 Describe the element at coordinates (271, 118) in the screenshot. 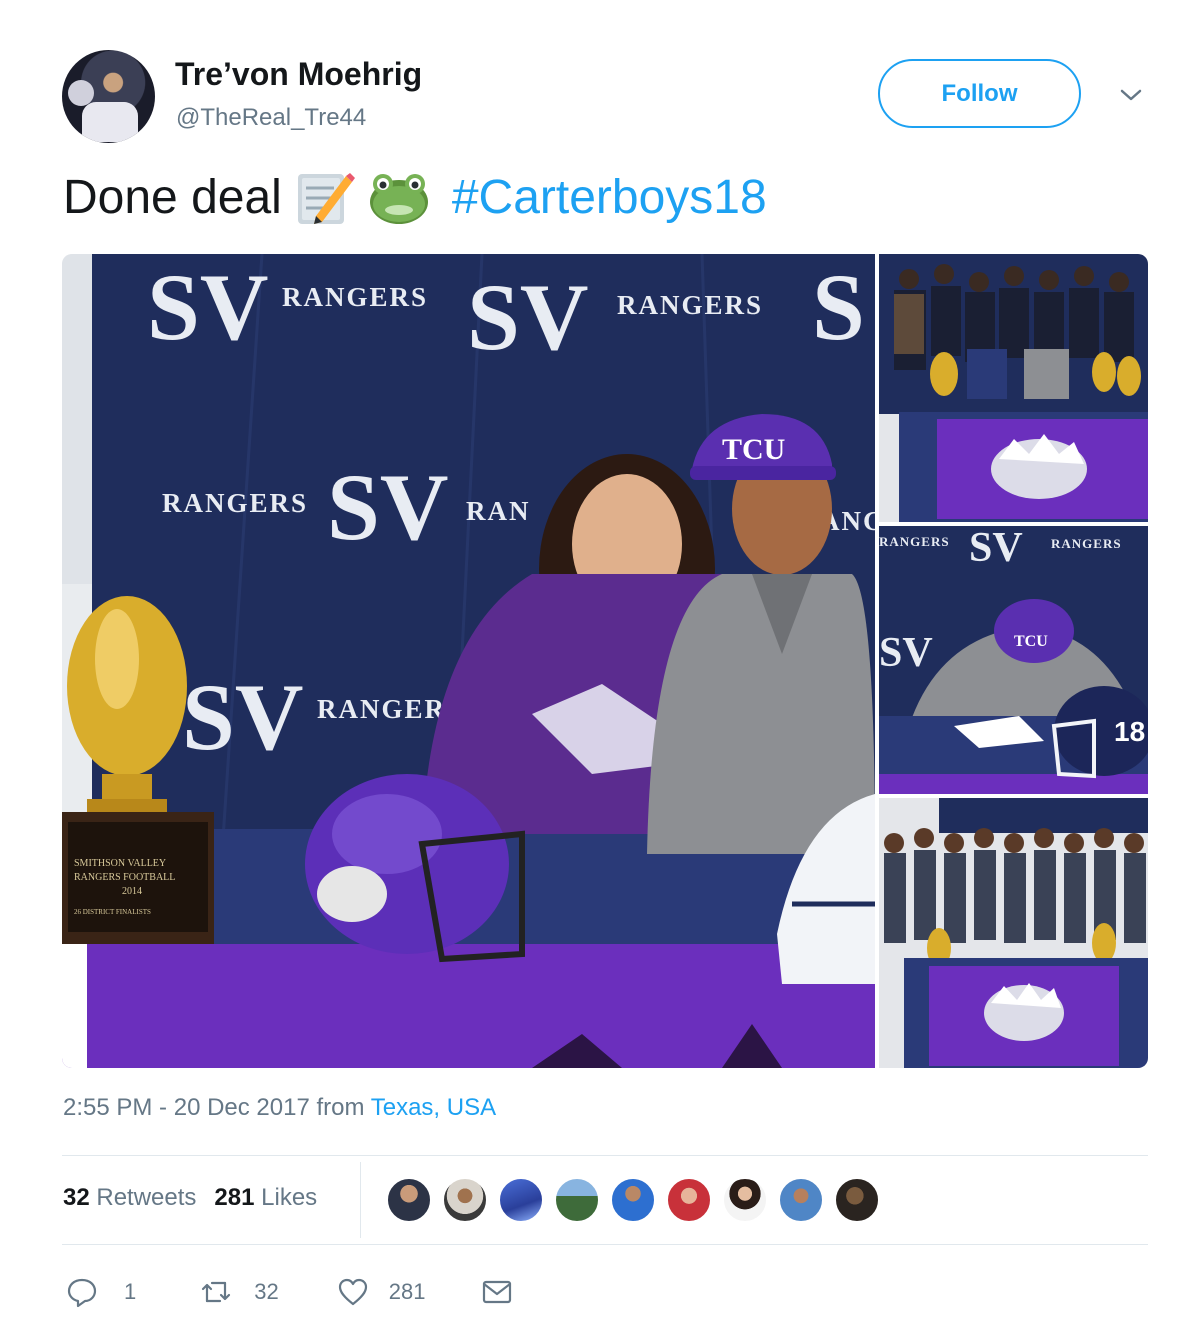

I see `author-handle: @TheReal_Tre44` at that location.